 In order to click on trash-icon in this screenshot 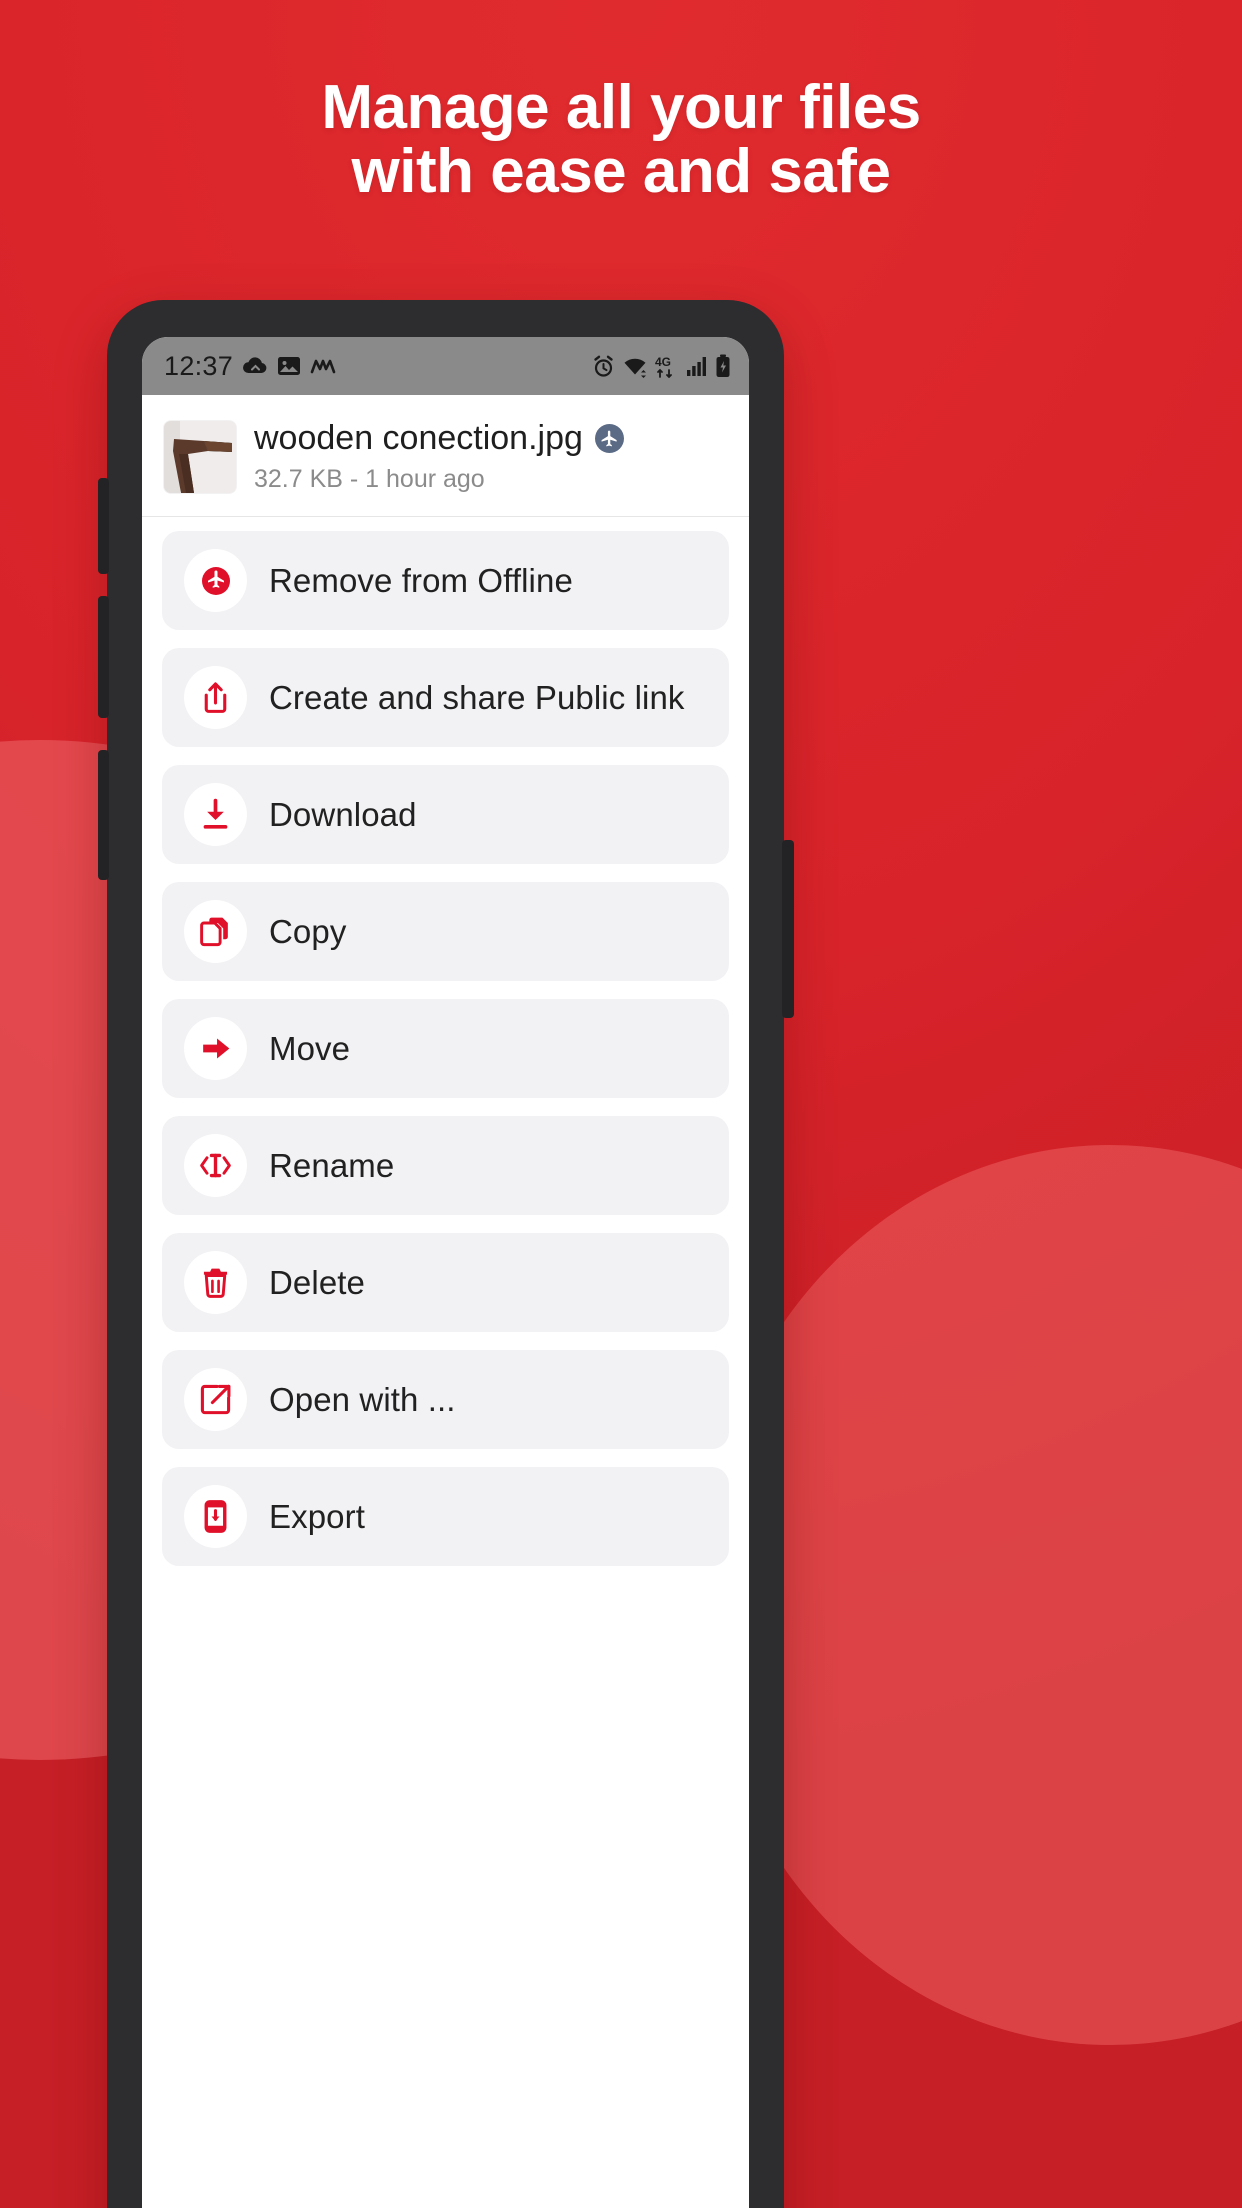, I will do `click(215, 1282)`.